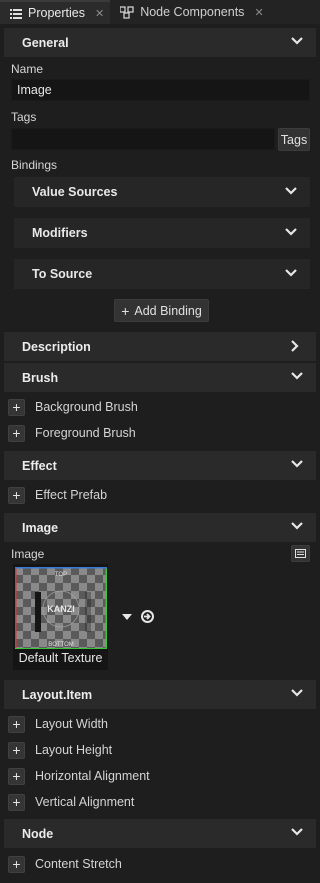 The height and width of the screenshot is (883, 320). What do you see at coordinates (160, 465) in the screenshot?
I see `section-effect-header: Effect` at bounding box center [160, 465].